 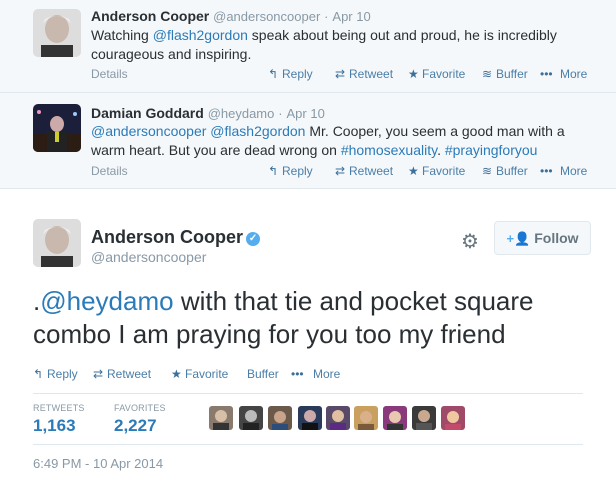 I want to click on user-name: Damian Goddard, so click(x=147, y=113).